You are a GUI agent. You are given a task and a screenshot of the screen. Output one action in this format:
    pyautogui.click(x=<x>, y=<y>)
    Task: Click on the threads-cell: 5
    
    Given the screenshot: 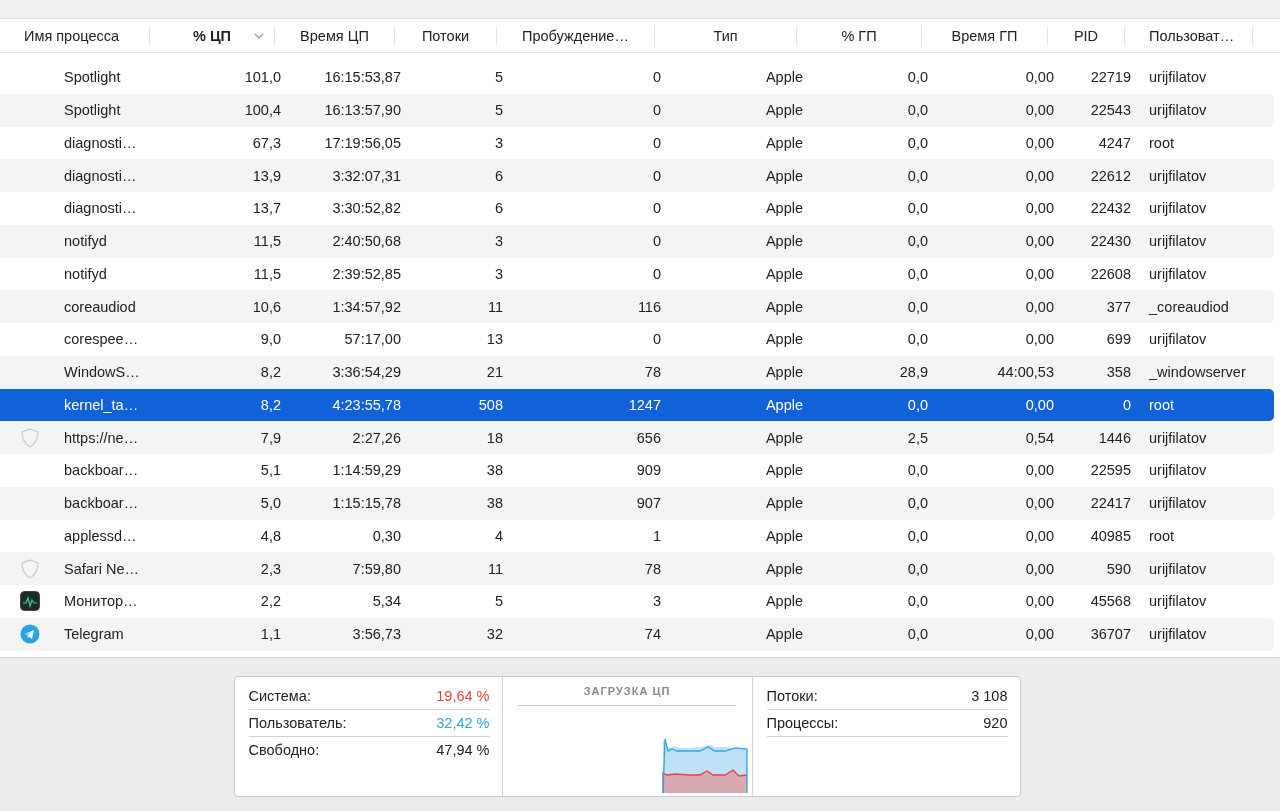 What is the action you would take?
    pyautogui.click(x=498, y=110)
    